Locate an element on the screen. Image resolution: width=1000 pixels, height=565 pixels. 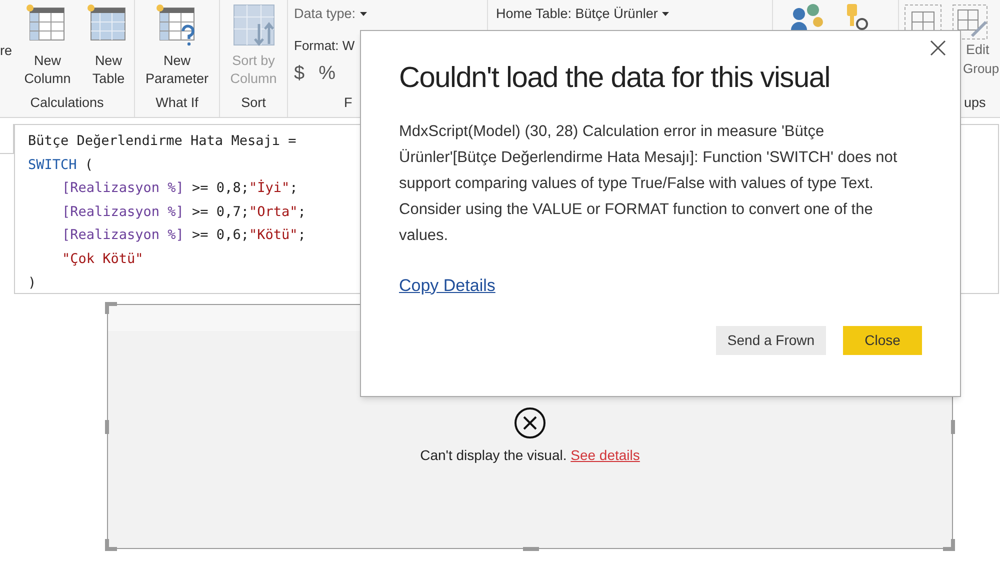
data-type-dropdown: Data type: is located at coordinates (330, 14).